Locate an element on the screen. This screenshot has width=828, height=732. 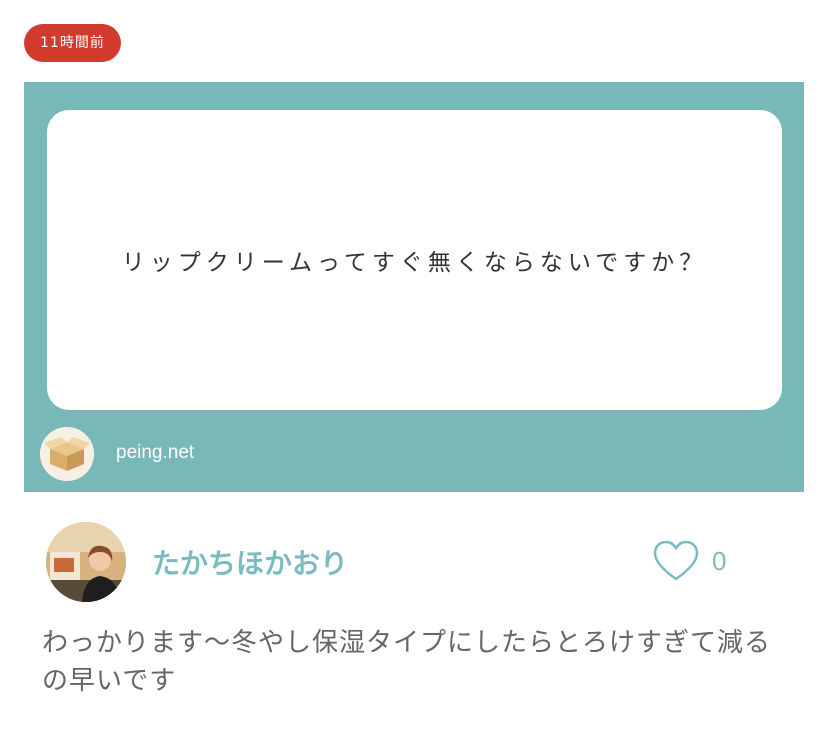
time-badge: 11時間前 is located at coordinates (72, 43).